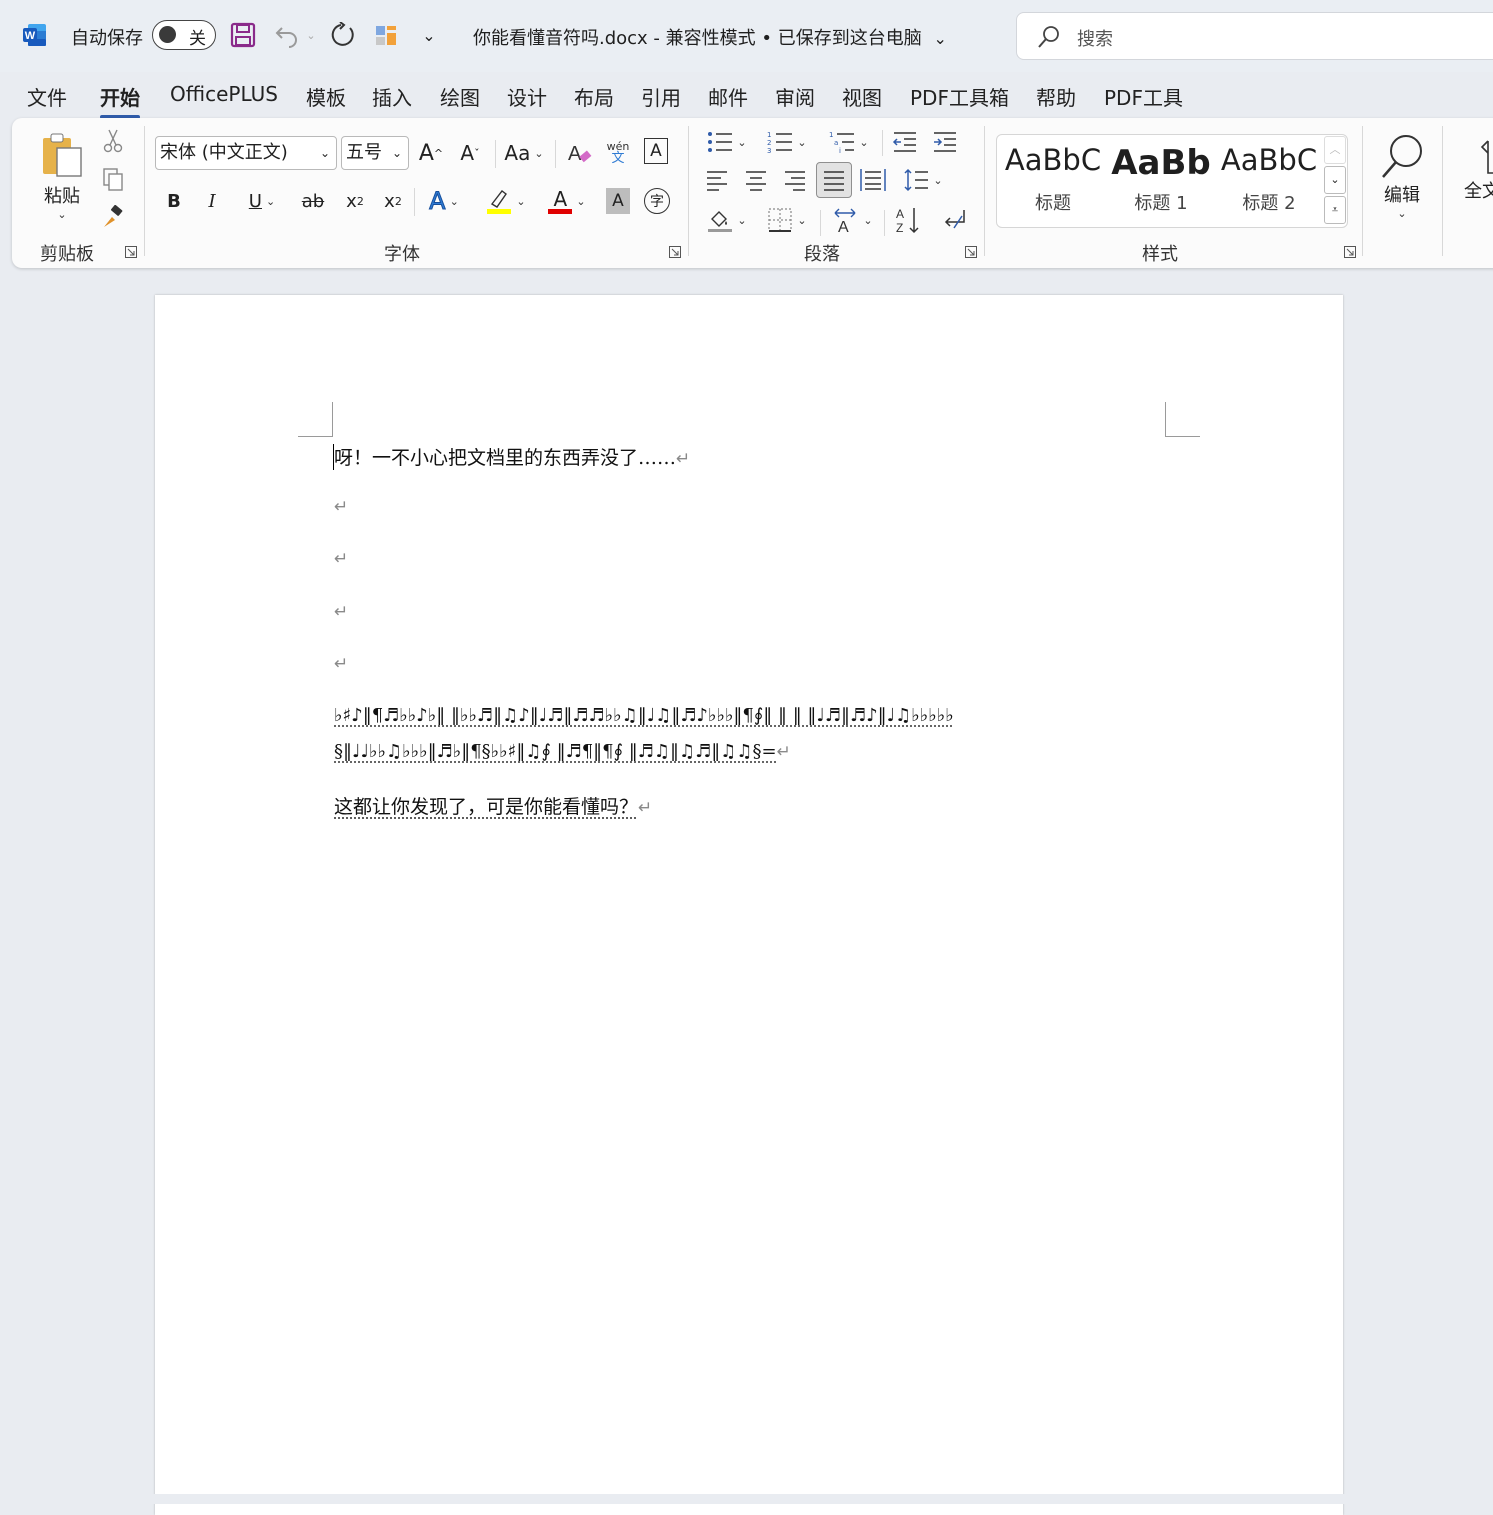 The image size is (1493, 1515). Describe the element at coordinates (746, 1499) in the screenshot. I see `status-bar-edge` at that location.